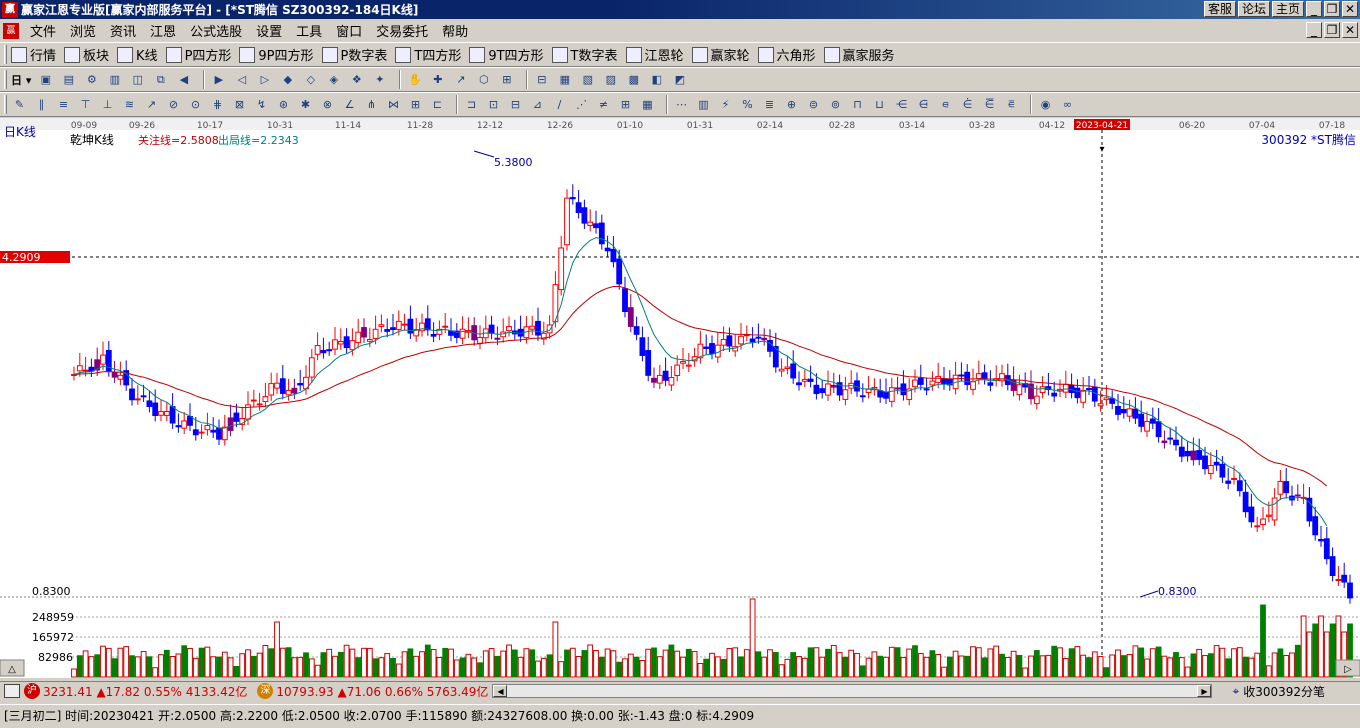  Describe the element at coordinates (382, 691) in the screenshot. I see `sz-index-text: 10793.93 ▲71.06 0.66% 5763.49亿` at that location.